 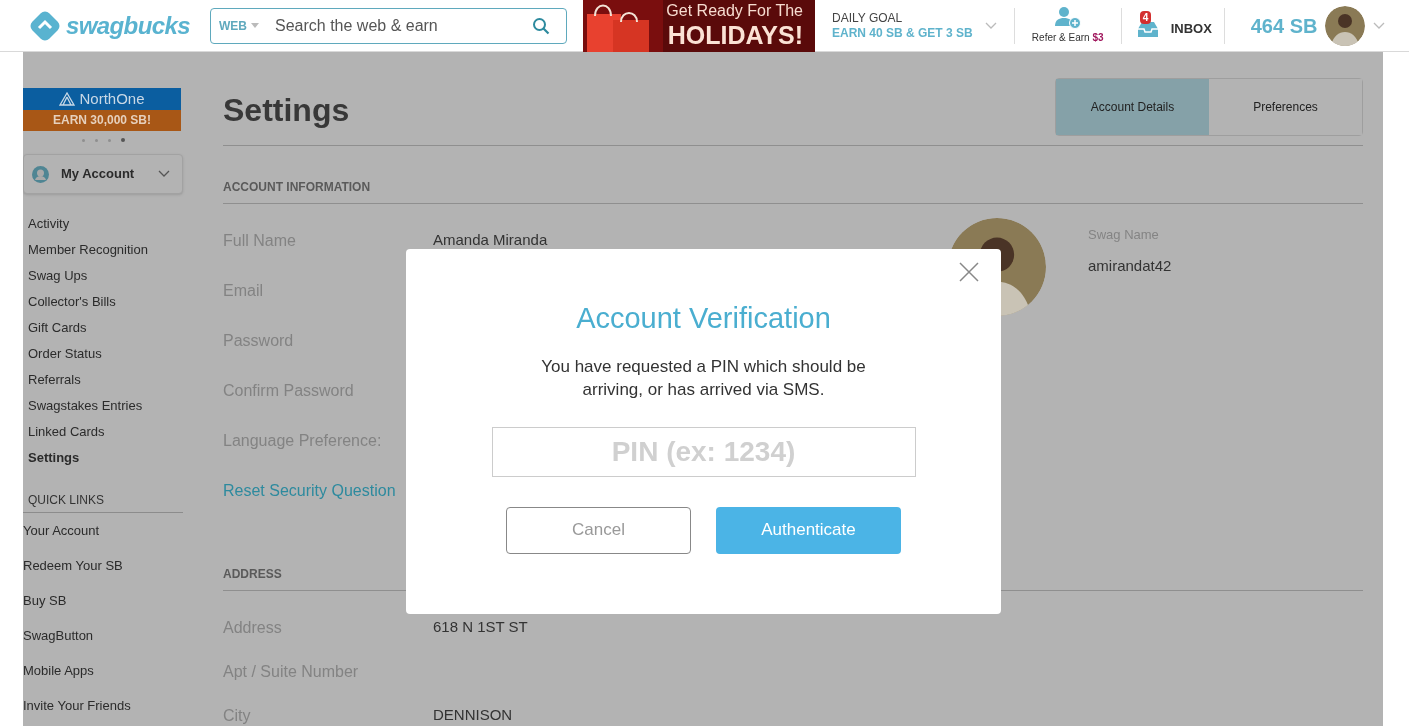 I want to click on close-icon, so click(x=969, y=272).